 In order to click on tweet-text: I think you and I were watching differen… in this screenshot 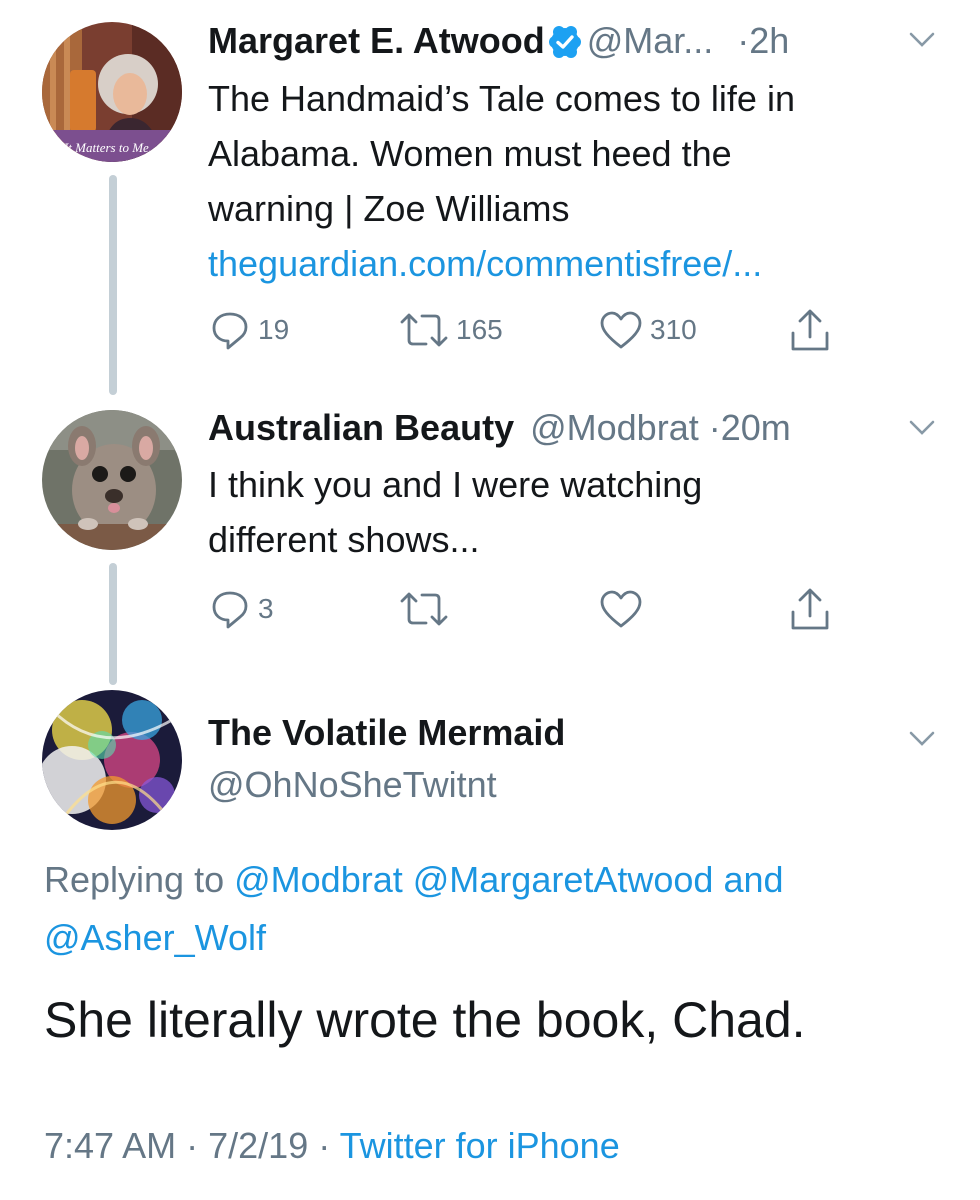, I will do `click(568, 512)`.